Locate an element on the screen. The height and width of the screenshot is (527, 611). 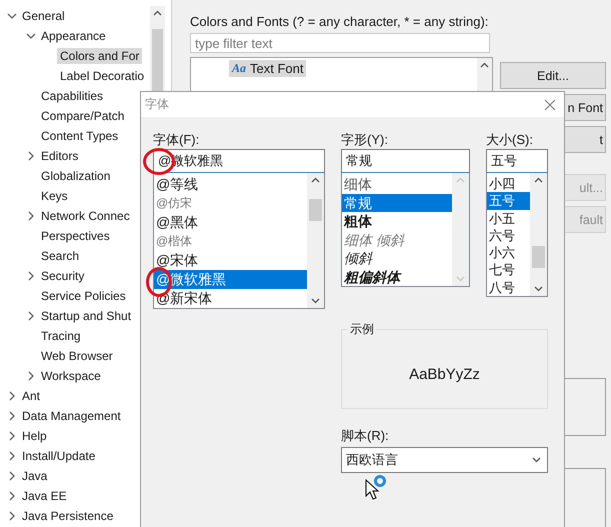
list-option: 六号 is located at coordinates (508, 235).